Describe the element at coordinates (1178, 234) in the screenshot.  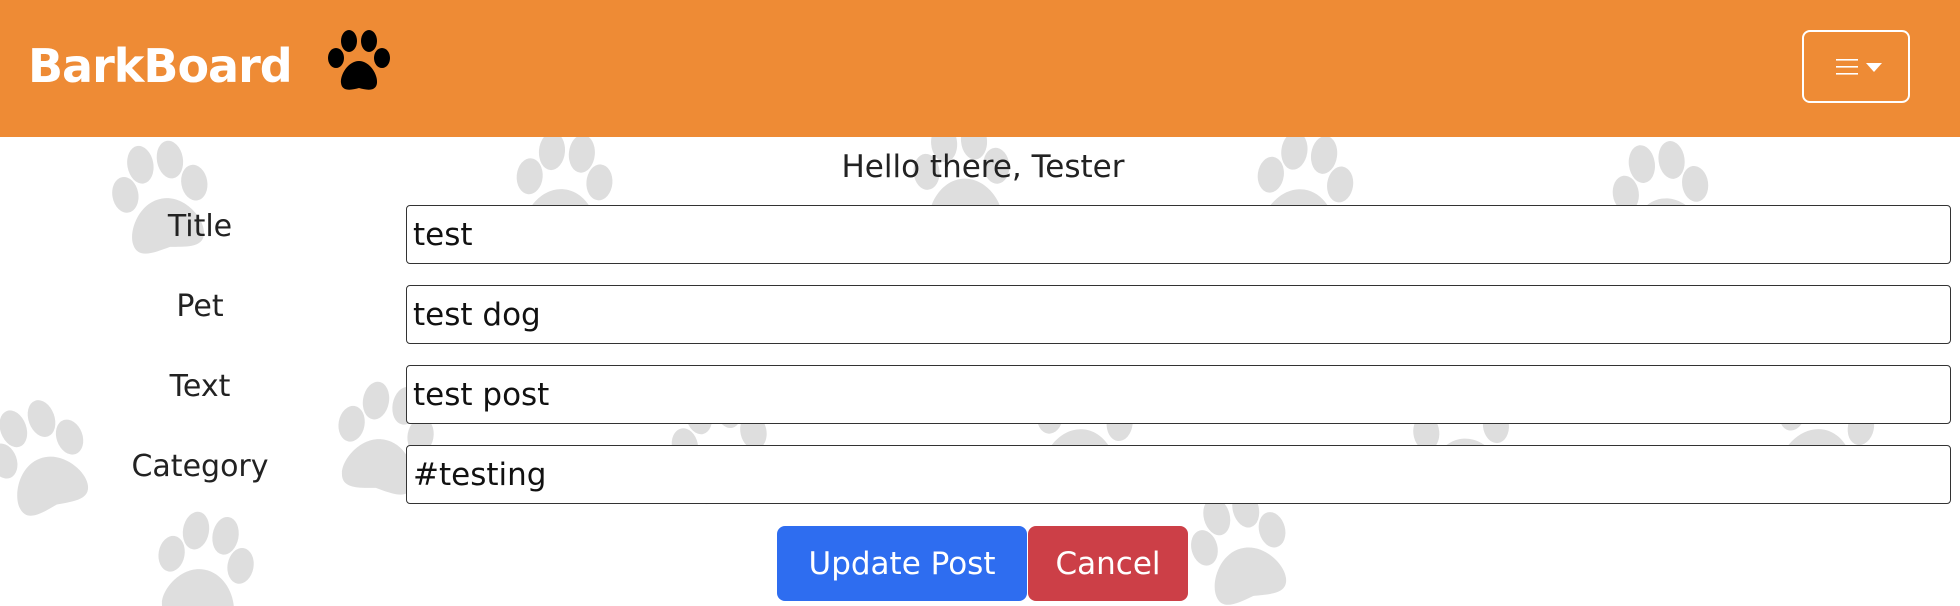
I see `title-input` at that location.